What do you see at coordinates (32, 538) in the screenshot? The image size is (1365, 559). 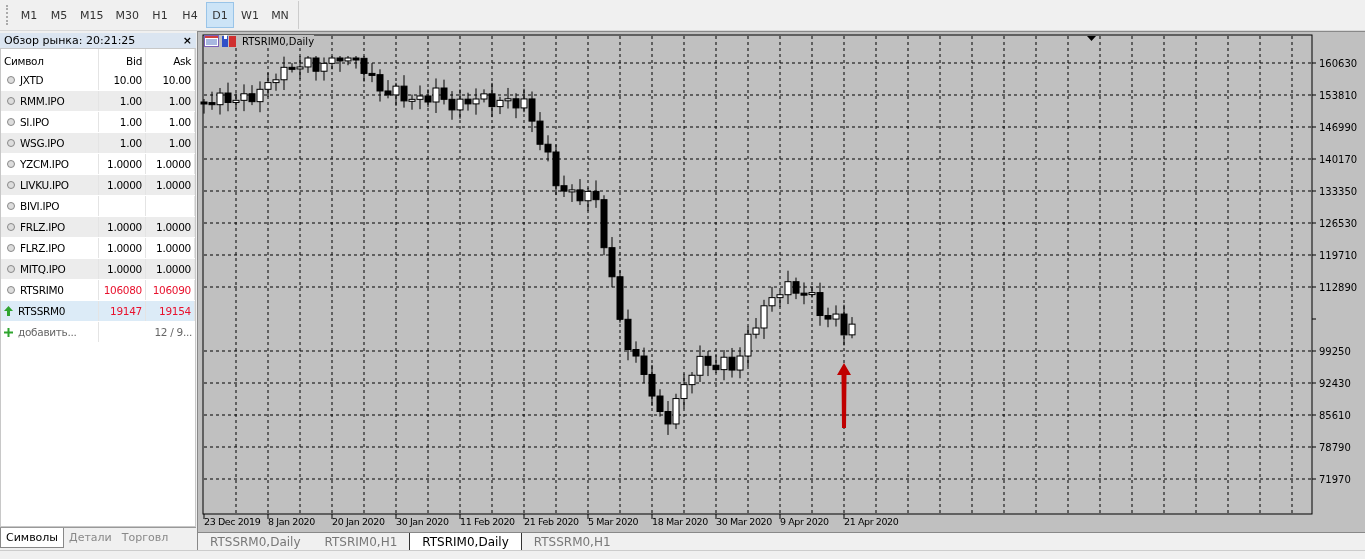 I see `panel-tab: Символы` at bounding box center [32, 538].